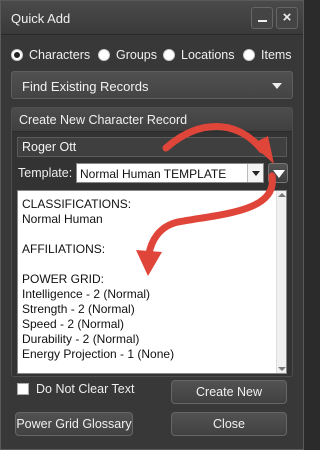 This screenshot has width=320, height=450. I want to click on power-grid-glossary-button: Power Grid Glossary, so click(74, 424).